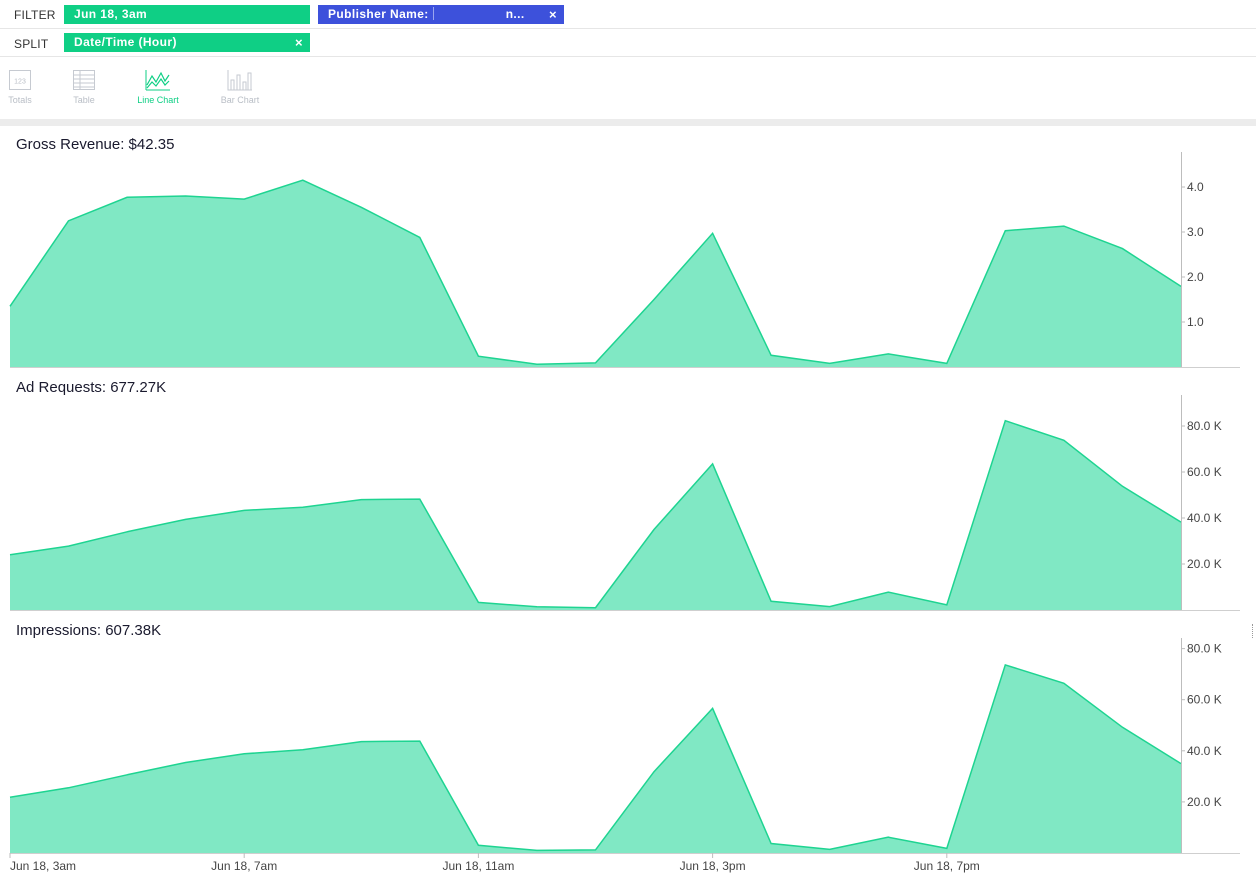 Image resolution: width=1256 pixels, height=883 pixels. What do you see at coordinates (20, 100) in the screenshot?
I see `viz-totals-label: Totals` at bounding box center [20, 100].